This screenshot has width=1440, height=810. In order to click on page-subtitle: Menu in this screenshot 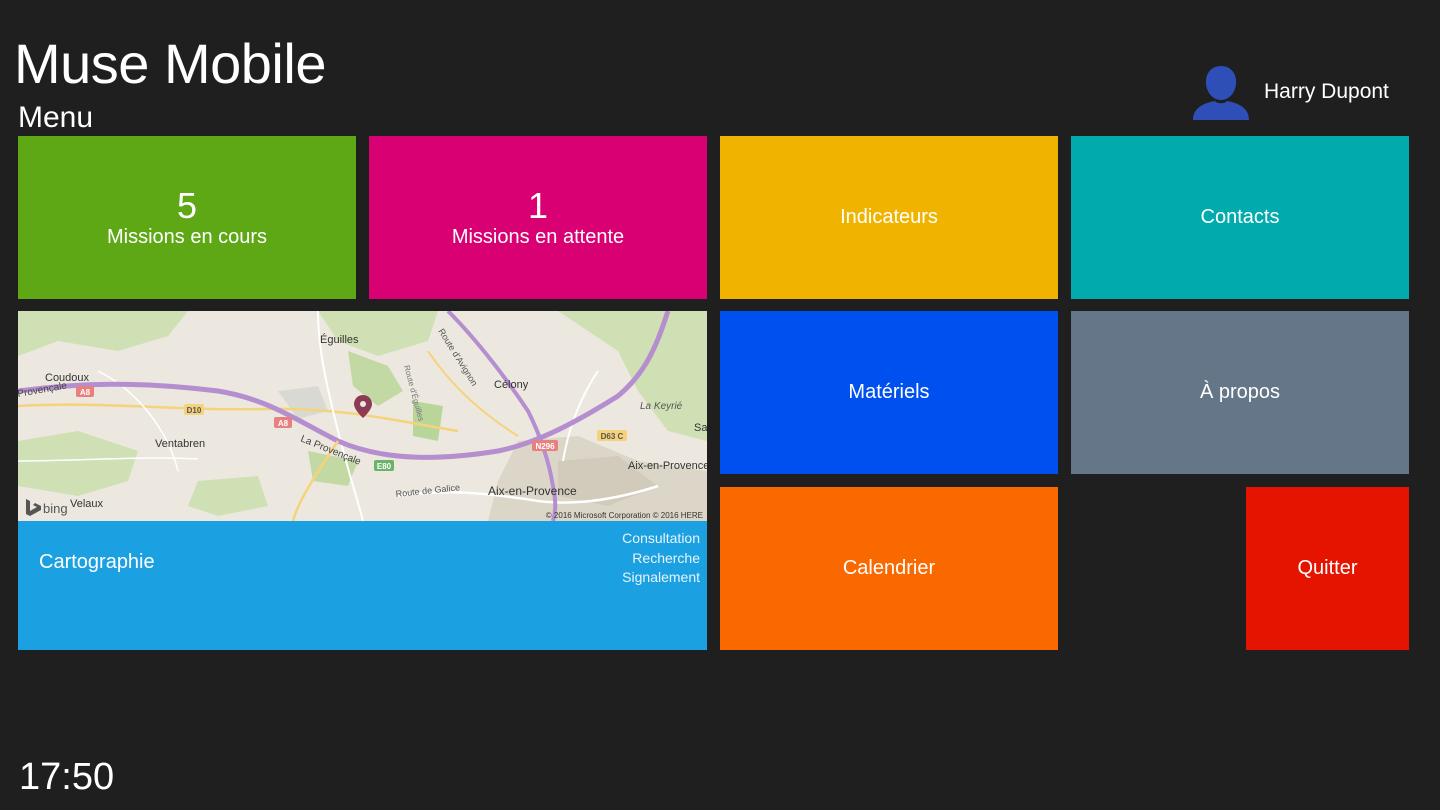, I will do `click(56, 117)`.